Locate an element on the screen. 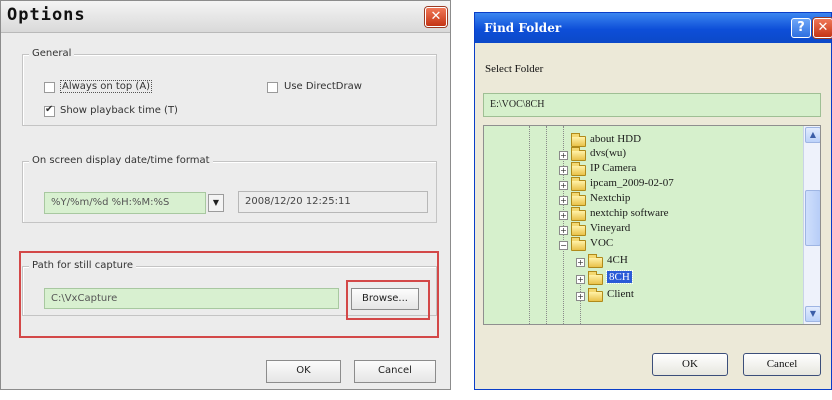  scroll-thumb is located at coordinates (812, 218).